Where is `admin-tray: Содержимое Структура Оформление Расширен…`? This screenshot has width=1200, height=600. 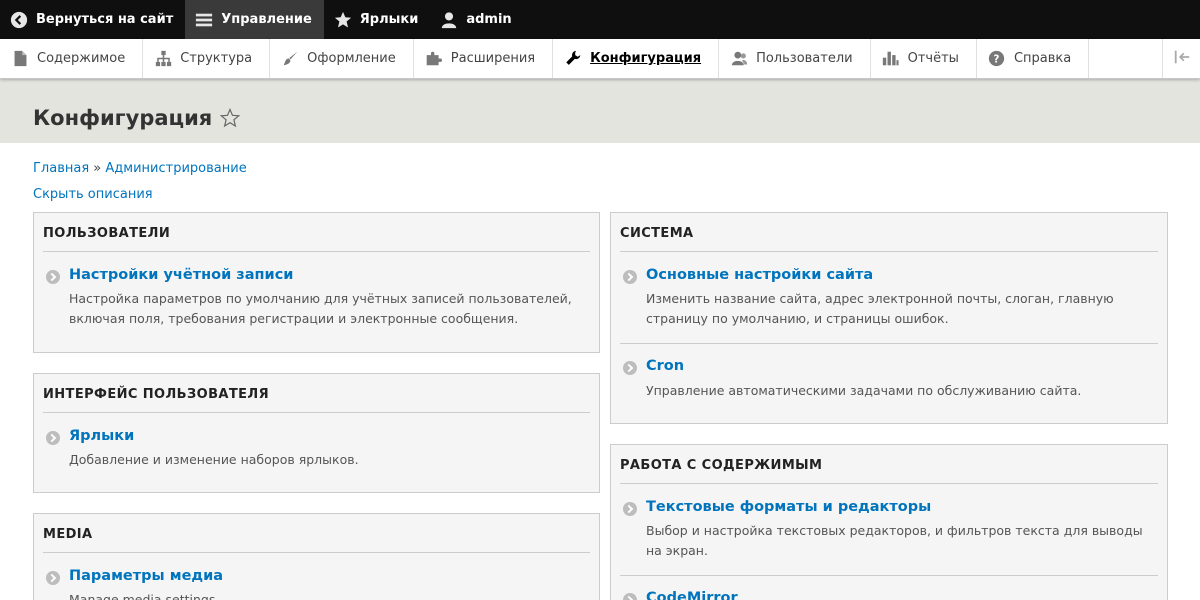
admin-tray: Содержимое Структура Оформление Расширен… is located at coordinates (600, 59).